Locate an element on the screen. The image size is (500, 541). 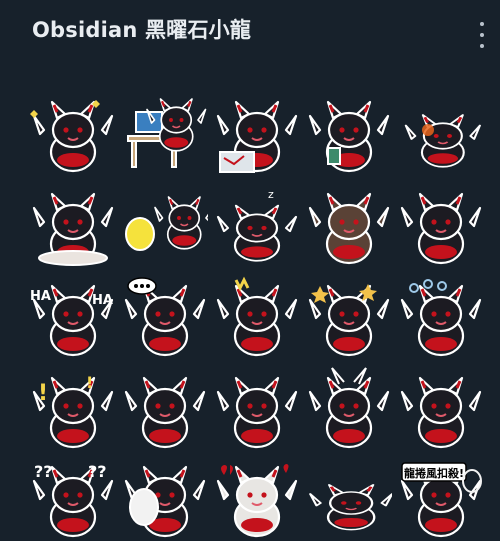
sticker-5-lying-glow is located at coordinates (441, 133).